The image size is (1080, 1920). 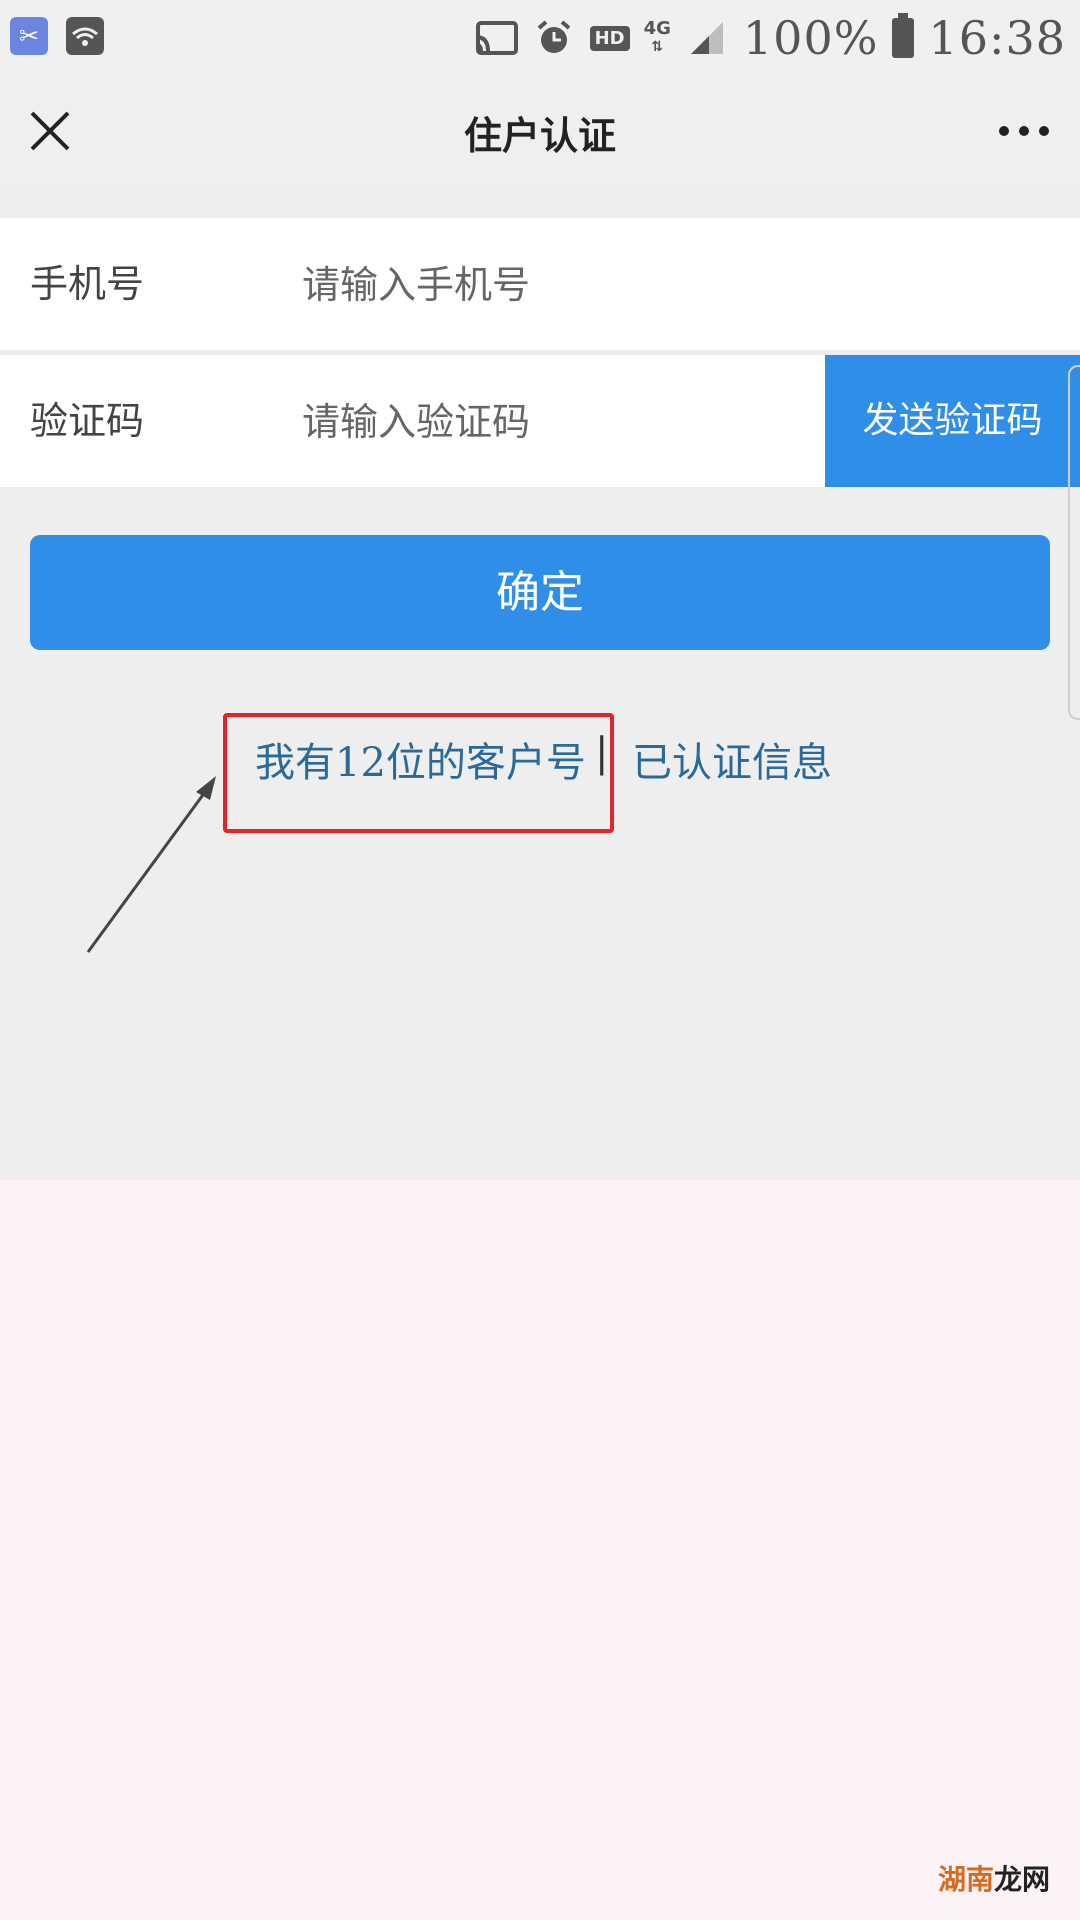 What do you see at coordinates (952, 421) in the screenshot?
I see `send-code-button: 发送验证码` at bounding box center [952, 421].